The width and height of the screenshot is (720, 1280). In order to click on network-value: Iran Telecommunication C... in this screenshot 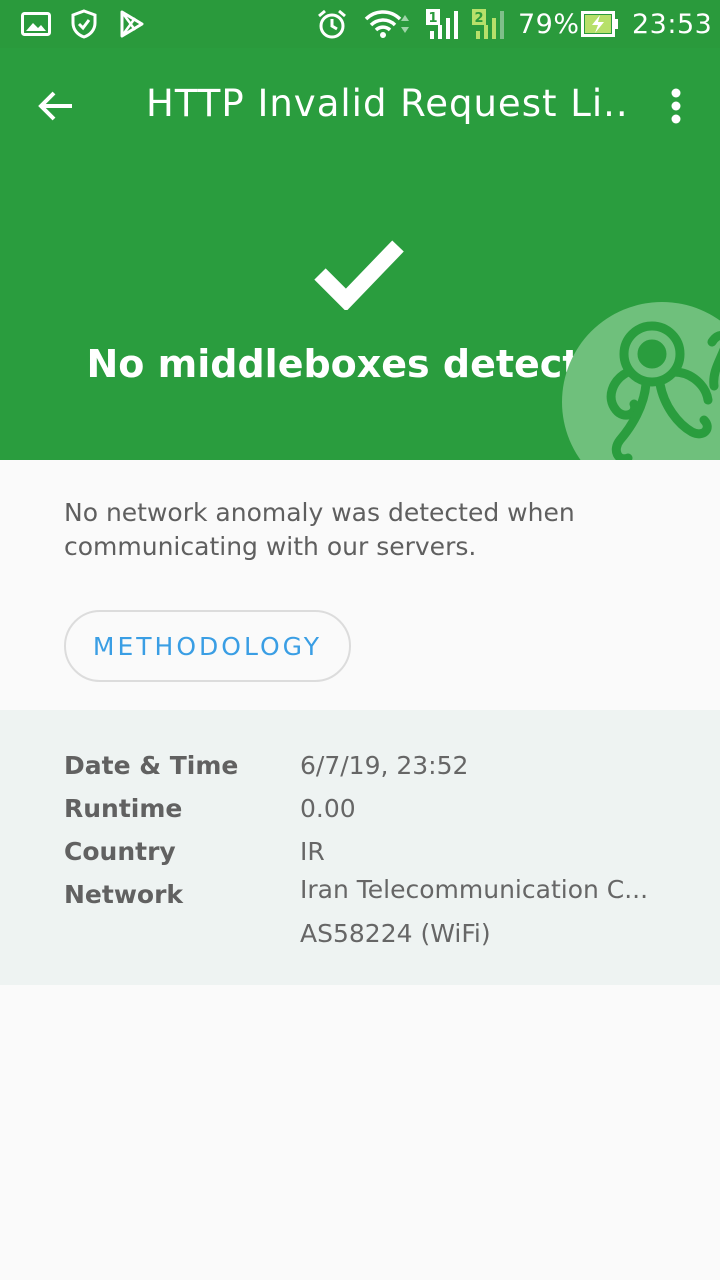, I will do `click(474, 889)`.